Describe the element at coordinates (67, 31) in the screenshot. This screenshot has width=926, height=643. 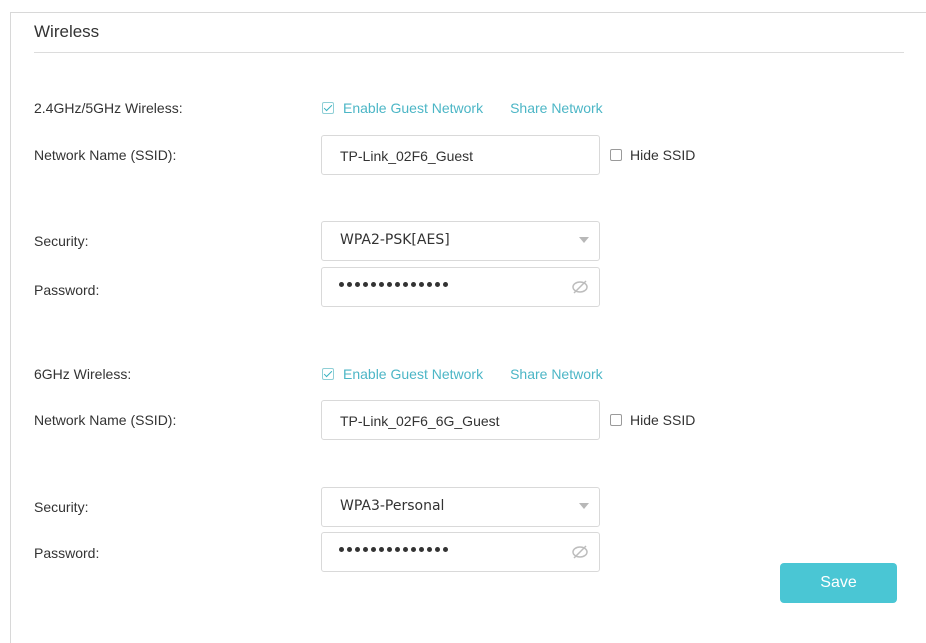
I see `section-title: Wireless` at that location.